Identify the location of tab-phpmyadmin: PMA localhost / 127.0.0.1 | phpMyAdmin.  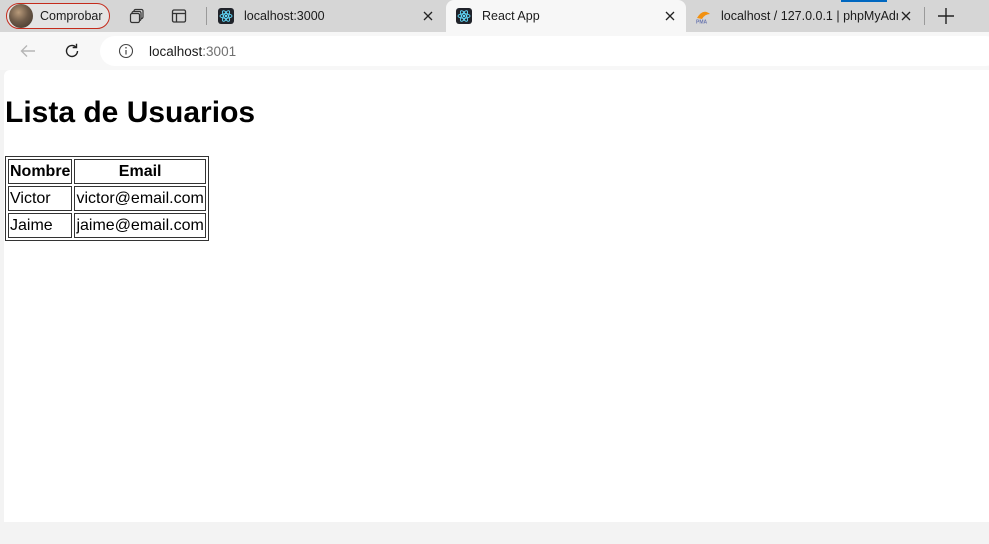
(804, 16).